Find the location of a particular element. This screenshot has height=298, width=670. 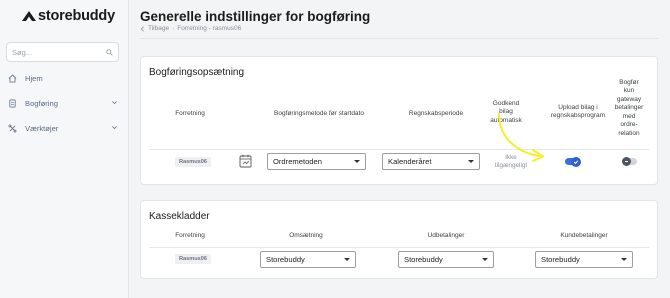

select-value: Ordremetoden is located at coordinates (297, 161).